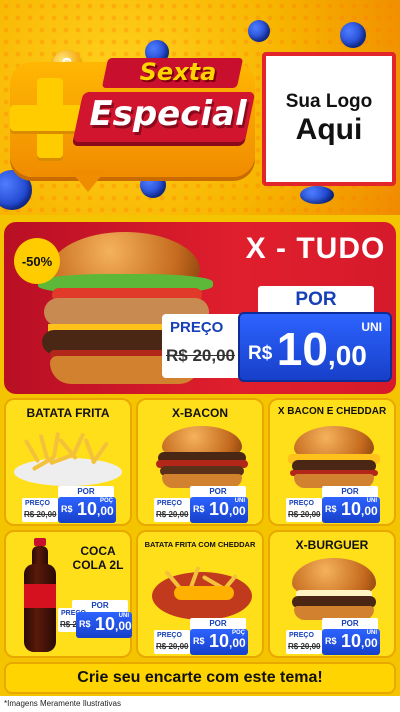 This screenshot has height=712, width=400. What do you see at coordinates (332, 411) in the screenshot?
I see `product-name: X BACON E CHEDDAR` at bounding box center [332, 411].